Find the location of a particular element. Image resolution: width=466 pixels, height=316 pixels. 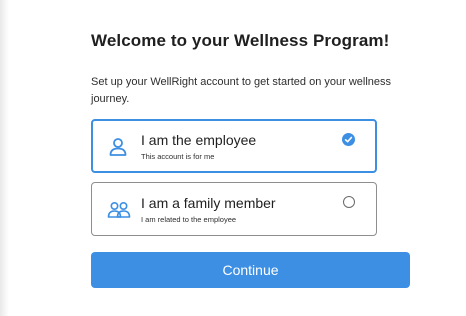

option-employee: I am the employee This account is for me is located at coordinates (234, 146).